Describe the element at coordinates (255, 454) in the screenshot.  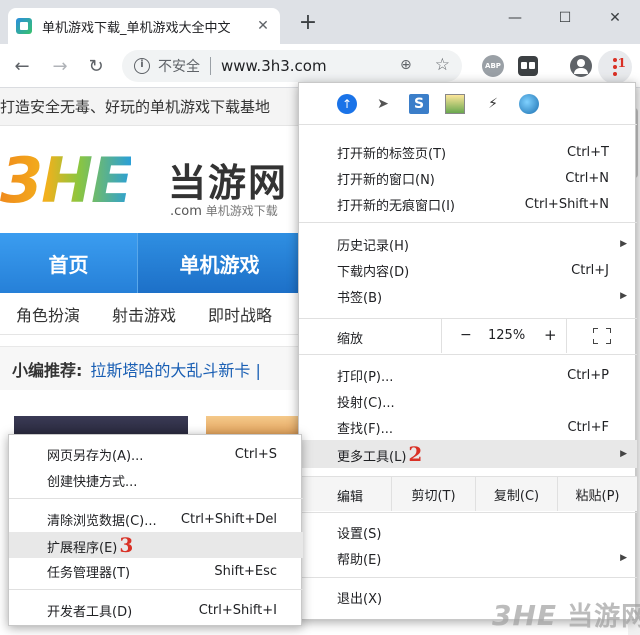
I see `menu-item-shortcut: Ctrl+S` at that location.